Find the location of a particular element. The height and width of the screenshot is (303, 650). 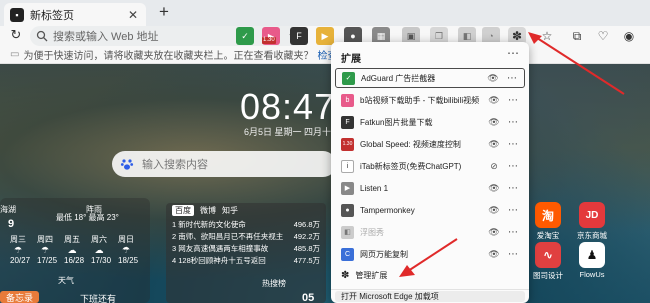

weather-range: 最低 18° 最高 23° is located at coordinates (87, 217).